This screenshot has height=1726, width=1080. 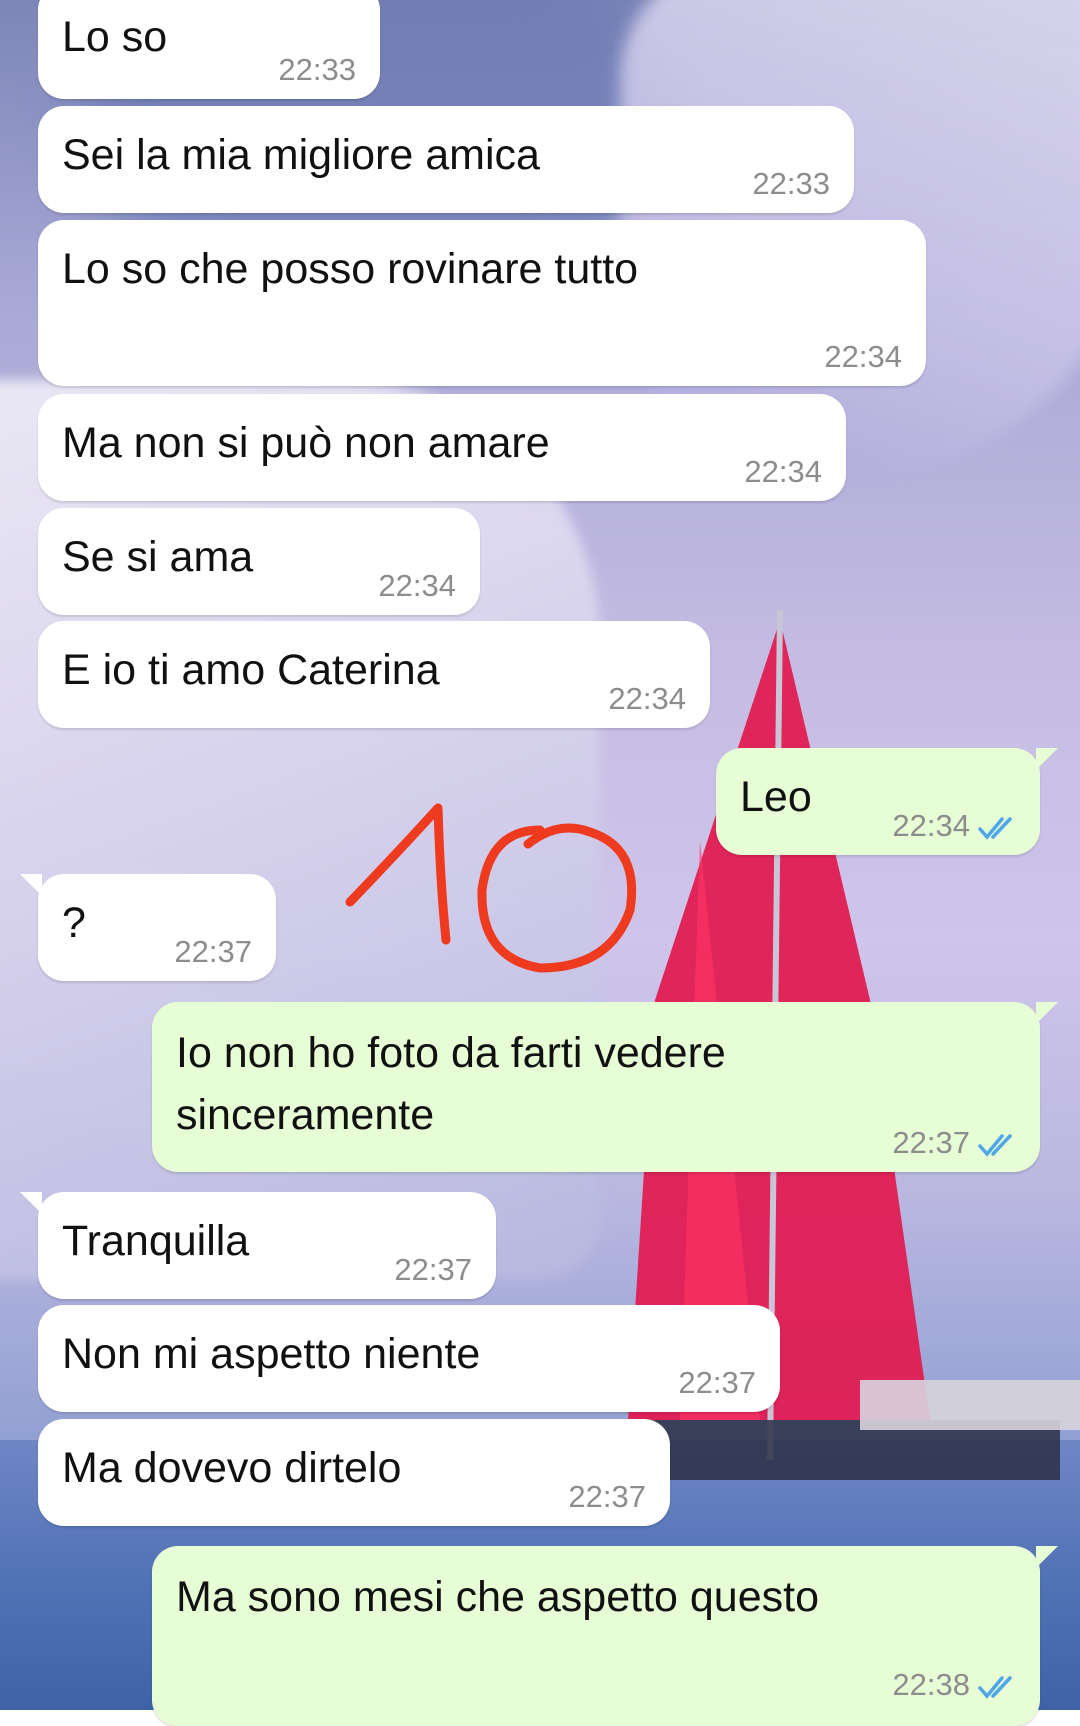 I want to click on message-text: Non mi aspetto niente, so click(x=271, y=1354).